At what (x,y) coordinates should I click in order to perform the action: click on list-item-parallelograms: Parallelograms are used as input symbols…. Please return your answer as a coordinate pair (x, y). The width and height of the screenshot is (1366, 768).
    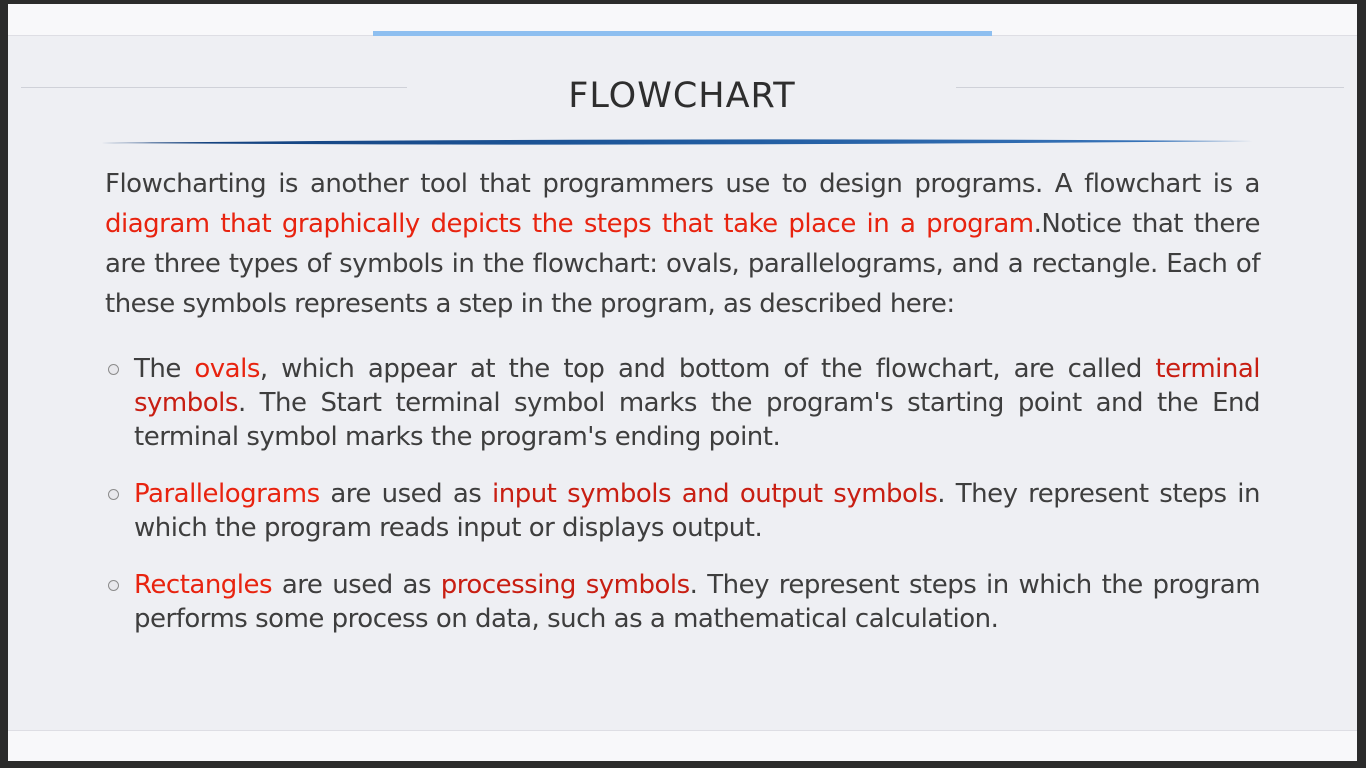
    Looking at the image, I should click on (683, 511).